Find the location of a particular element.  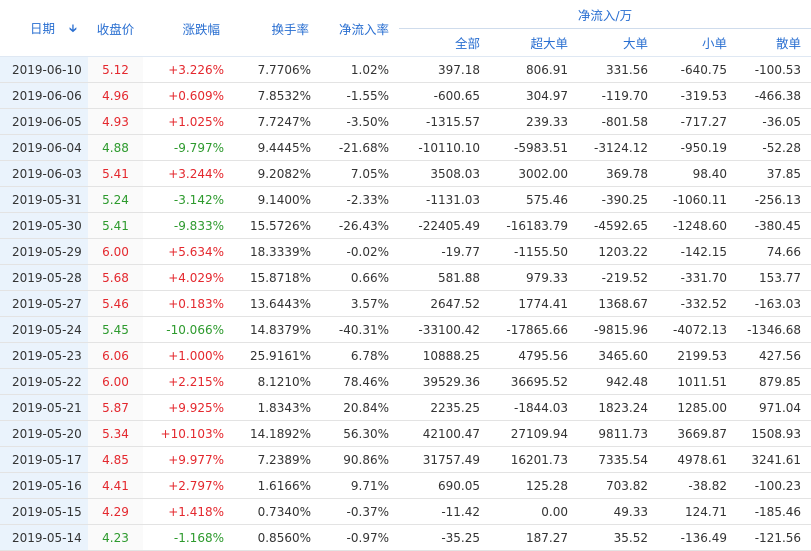

cell-close: 4.85 is located at coordinates (115, 459).